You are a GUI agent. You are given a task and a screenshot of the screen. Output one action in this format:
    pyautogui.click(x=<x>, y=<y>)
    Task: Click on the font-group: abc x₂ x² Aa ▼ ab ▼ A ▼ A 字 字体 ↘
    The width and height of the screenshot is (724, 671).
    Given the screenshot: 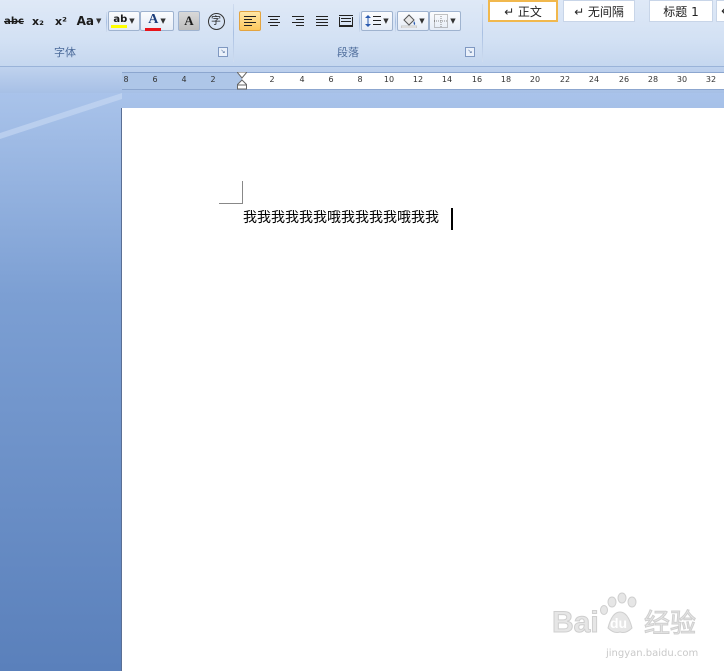 What is the action you would take?
    pyautogui.click(x=116, y=33)
    